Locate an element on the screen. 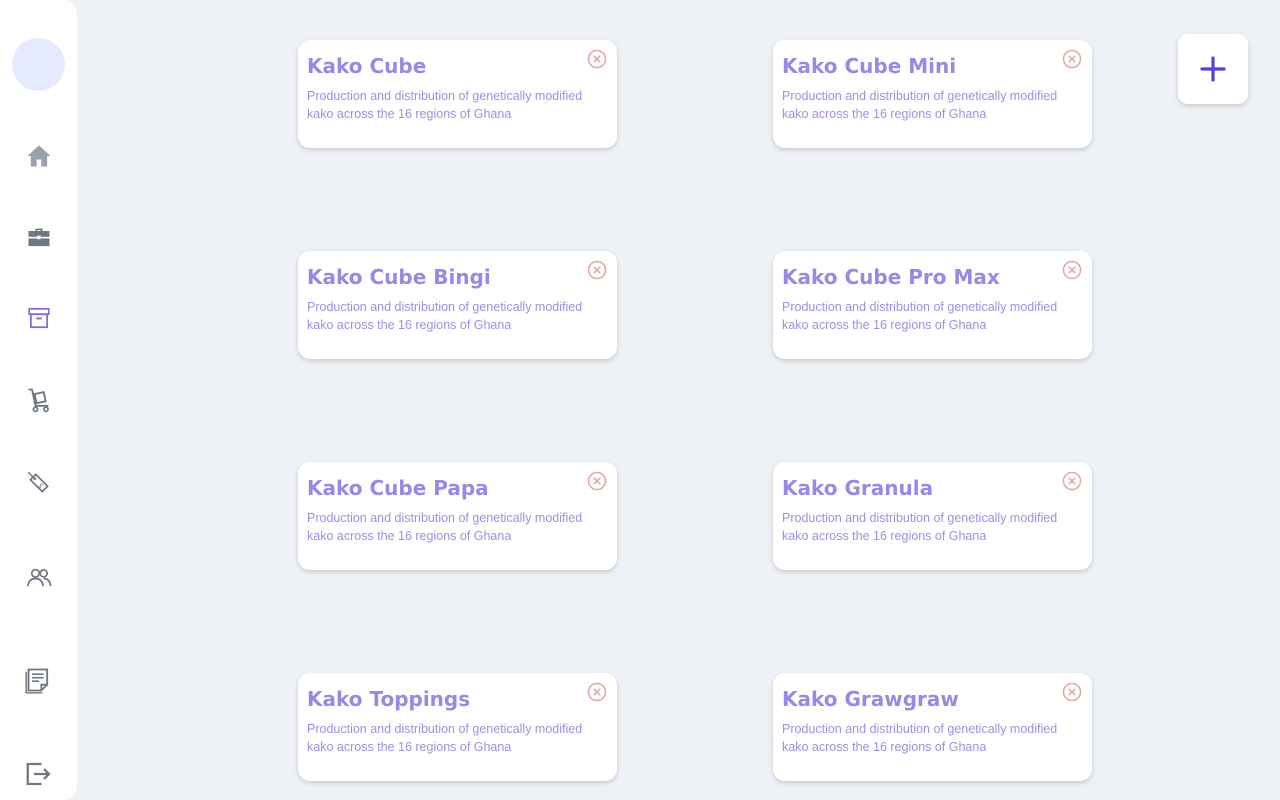 This screenshot has height=800, width=1280. product-title: Kako Cube Mini is located at coordinates (869, 66).